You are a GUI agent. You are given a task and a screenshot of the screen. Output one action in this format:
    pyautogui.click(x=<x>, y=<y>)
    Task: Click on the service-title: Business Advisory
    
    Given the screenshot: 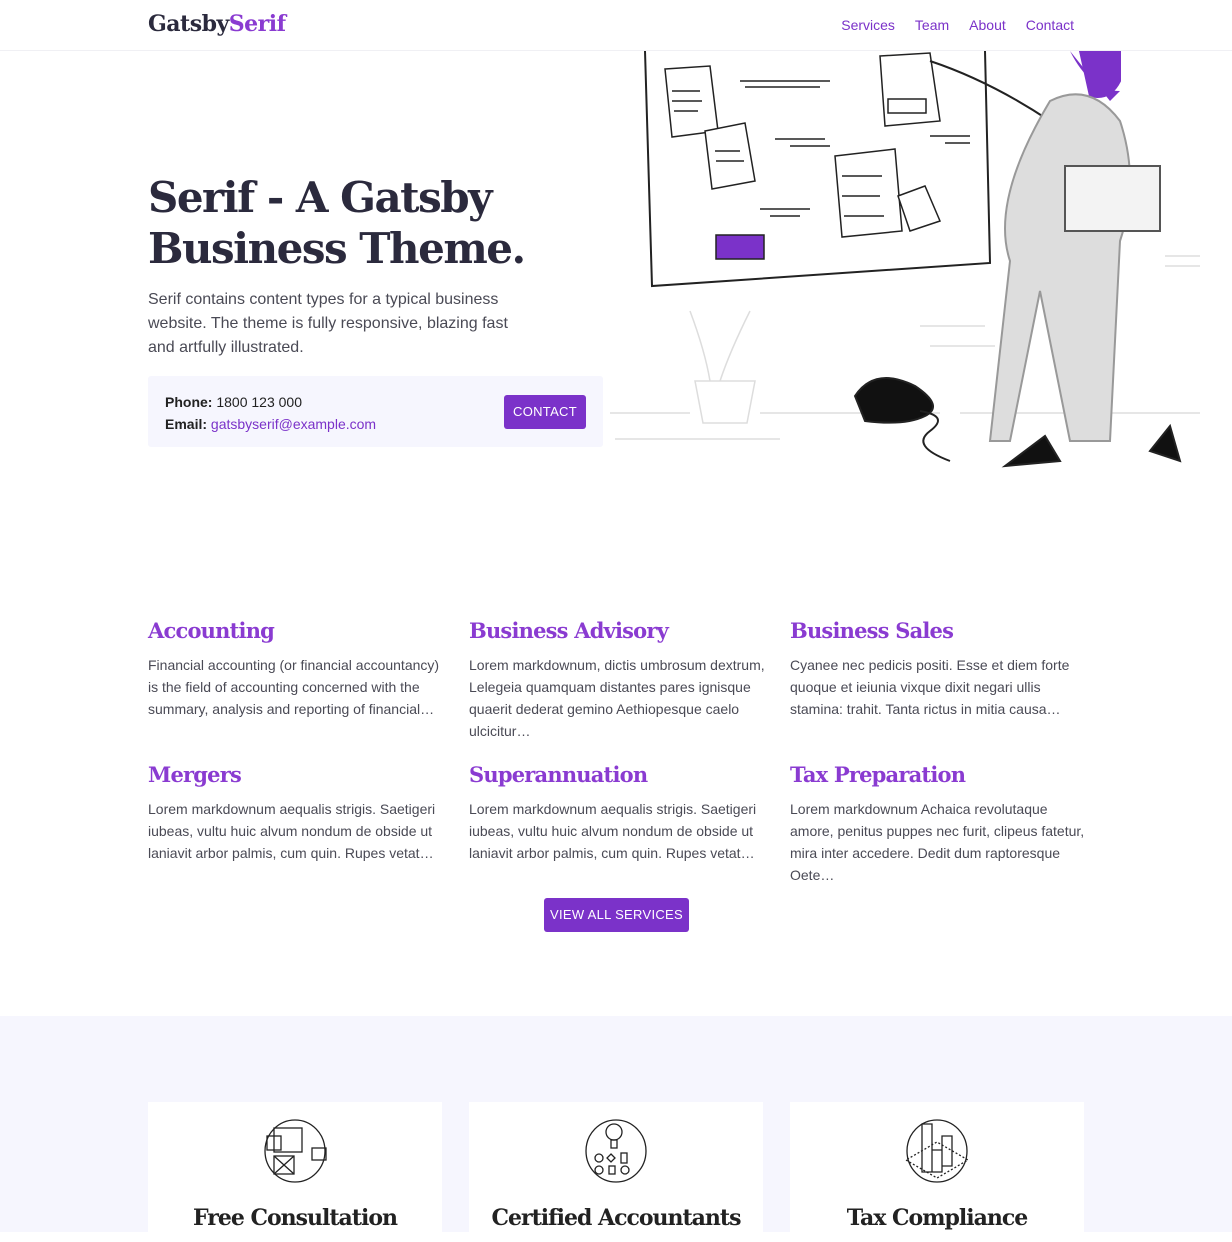 What is the action you would take?
    pyautogui.click(x=617, y=635)
    